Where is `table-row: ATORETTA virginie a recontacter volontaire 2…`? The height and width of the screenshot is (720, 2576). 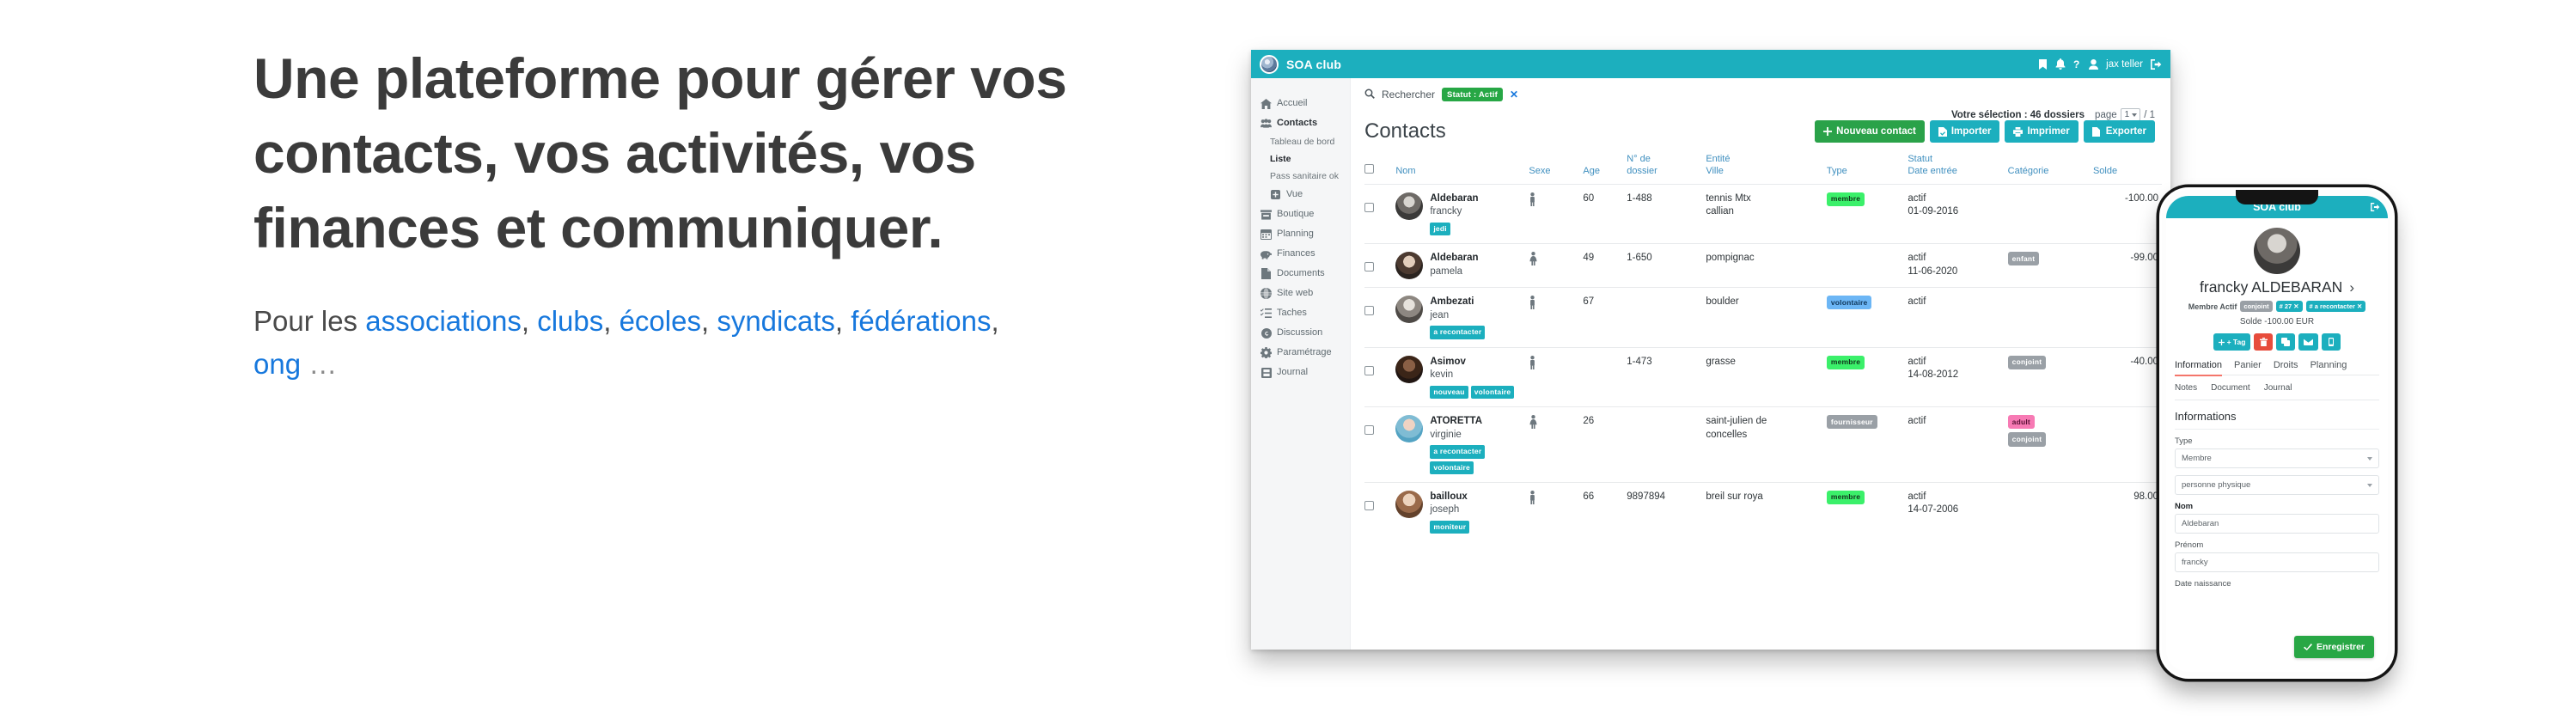
table-row: ATORETTA virginie a recontacter volontaire 2… is located at coordinates (1763, 444).